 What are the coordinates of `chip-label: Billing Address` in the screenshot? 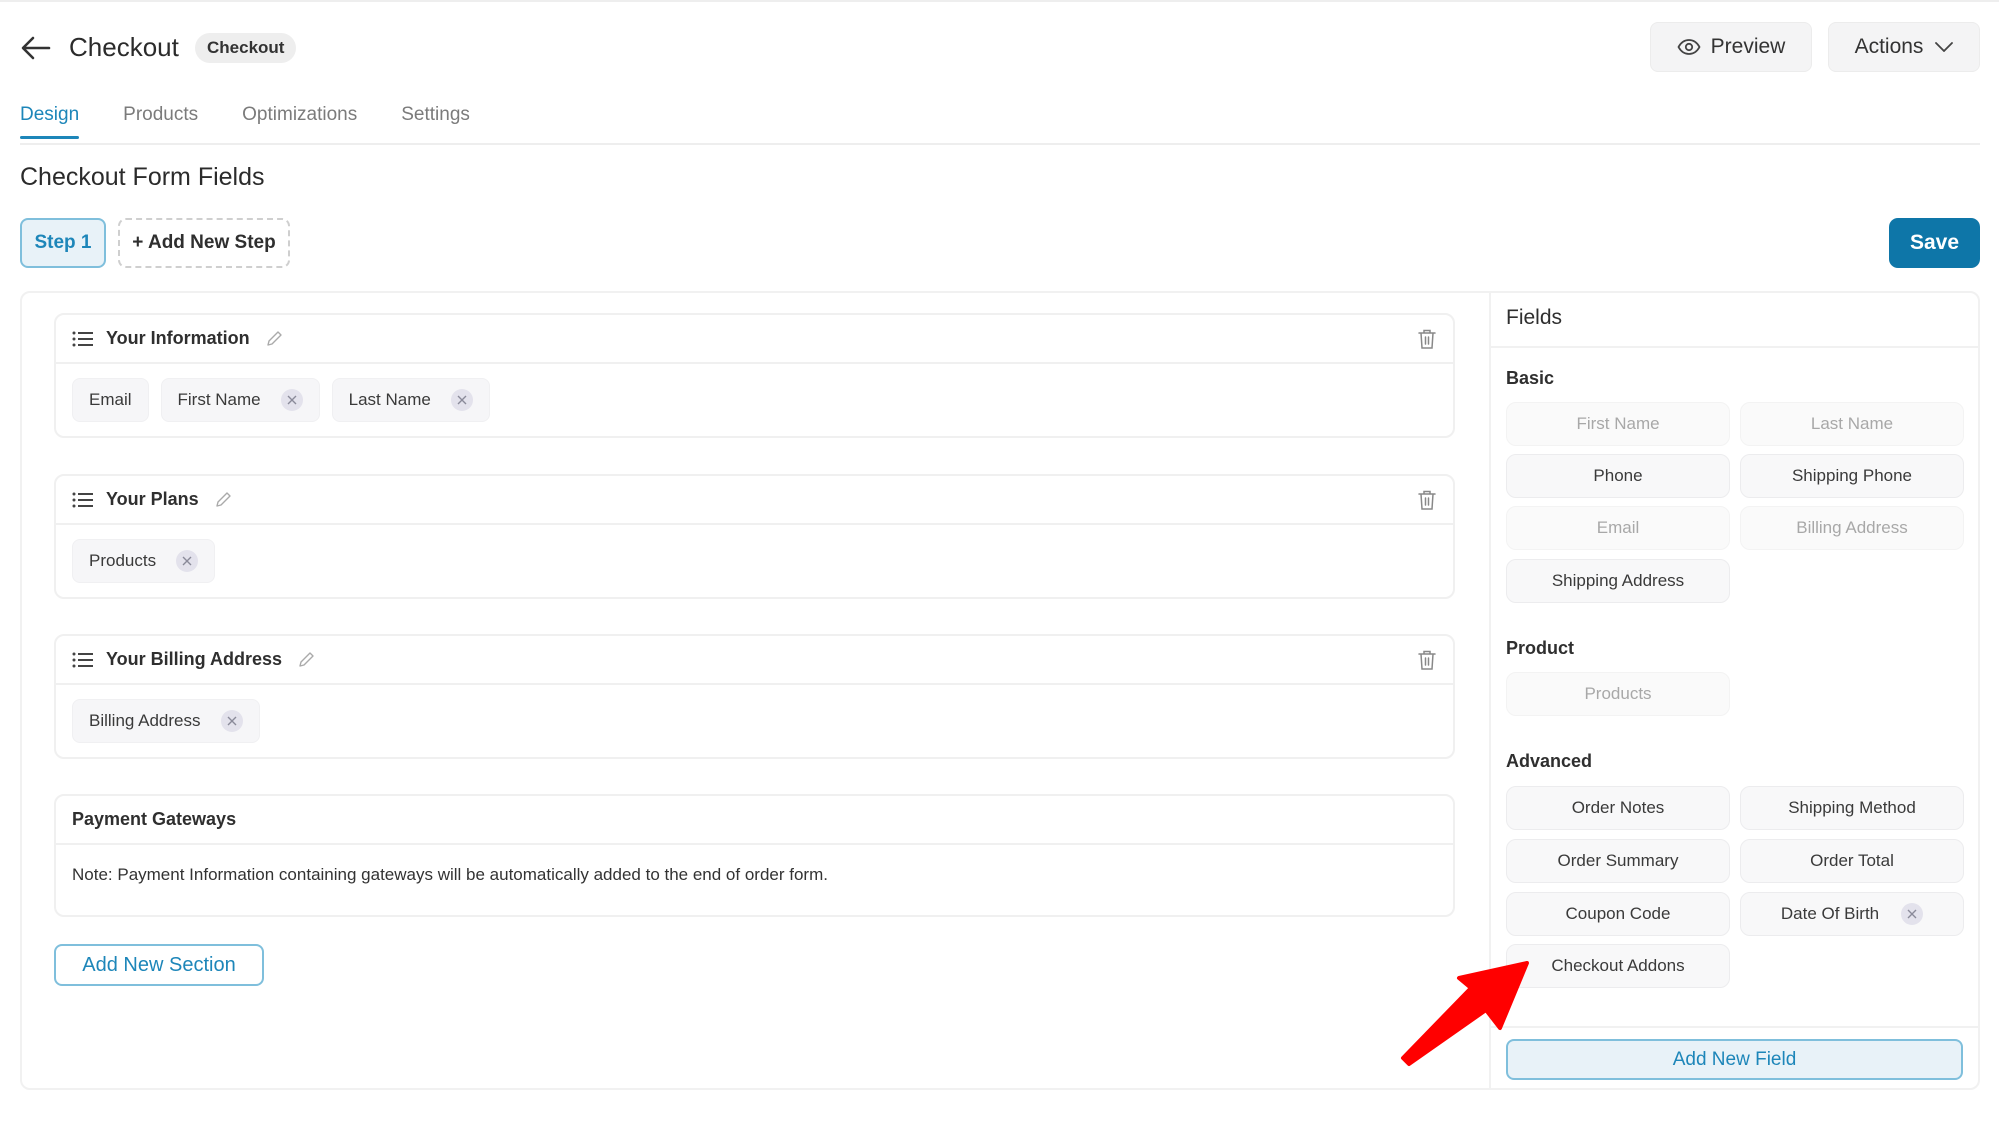 It's located at (145, 720).